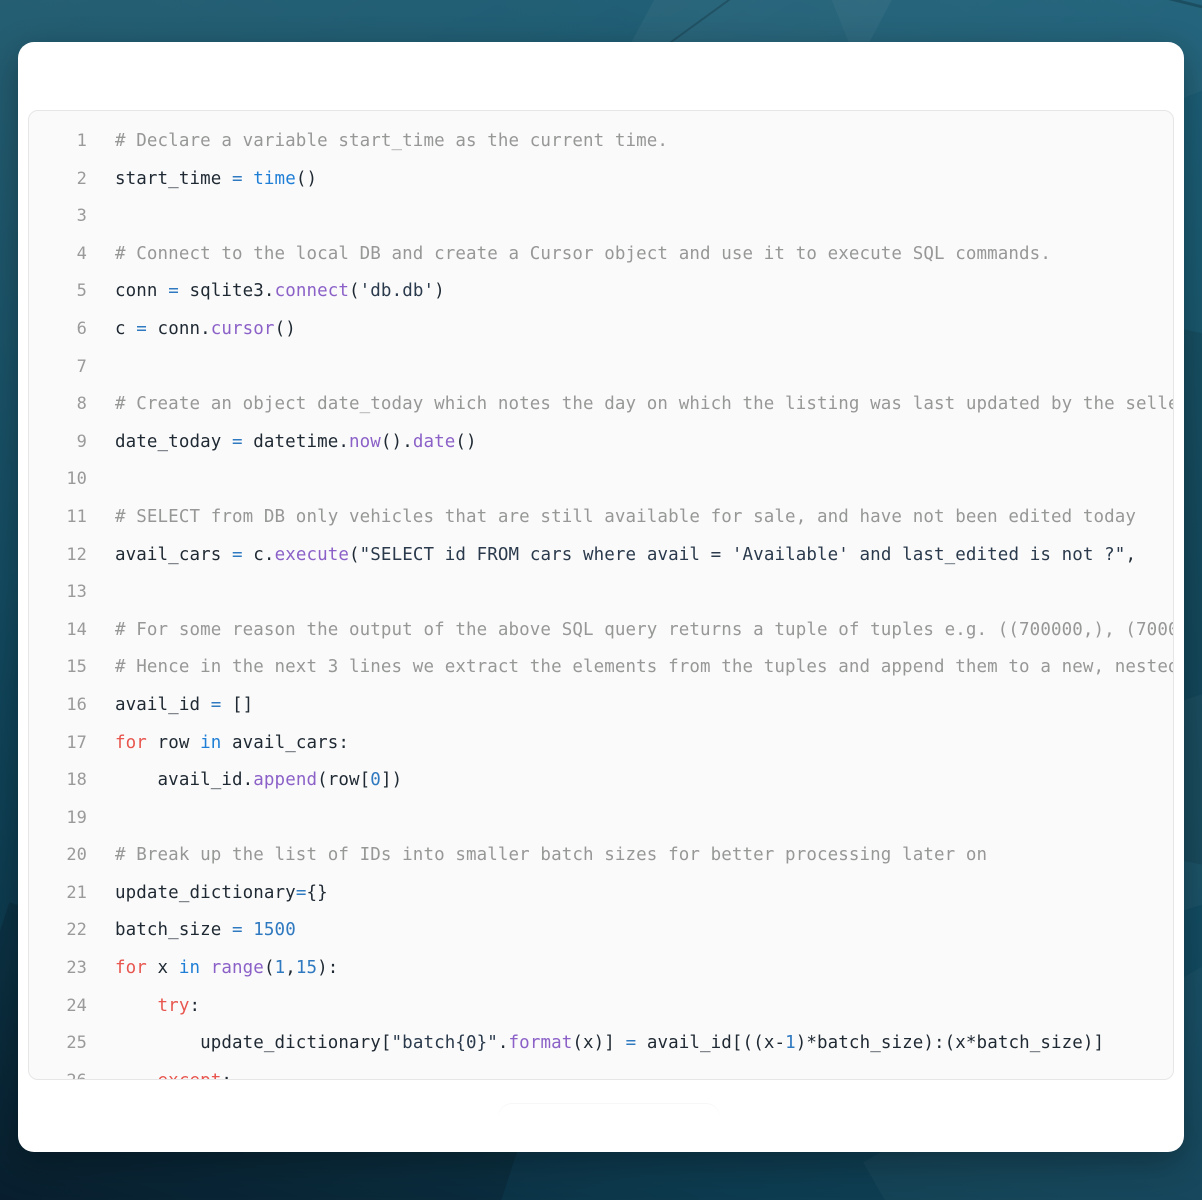 The width and height of the screenshot is (1202, 1200). What do you see at coordinates (503, 1043) in the screenshot?
I see `code-token-plain: .` at bounding box center [503, 1043].